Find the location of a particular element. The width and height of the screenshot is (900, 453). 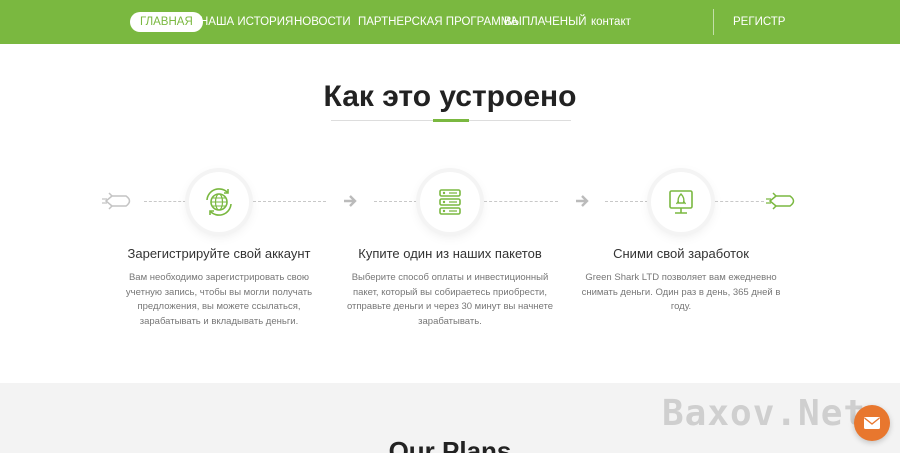

server-icon is located at coordinates (450, 202).